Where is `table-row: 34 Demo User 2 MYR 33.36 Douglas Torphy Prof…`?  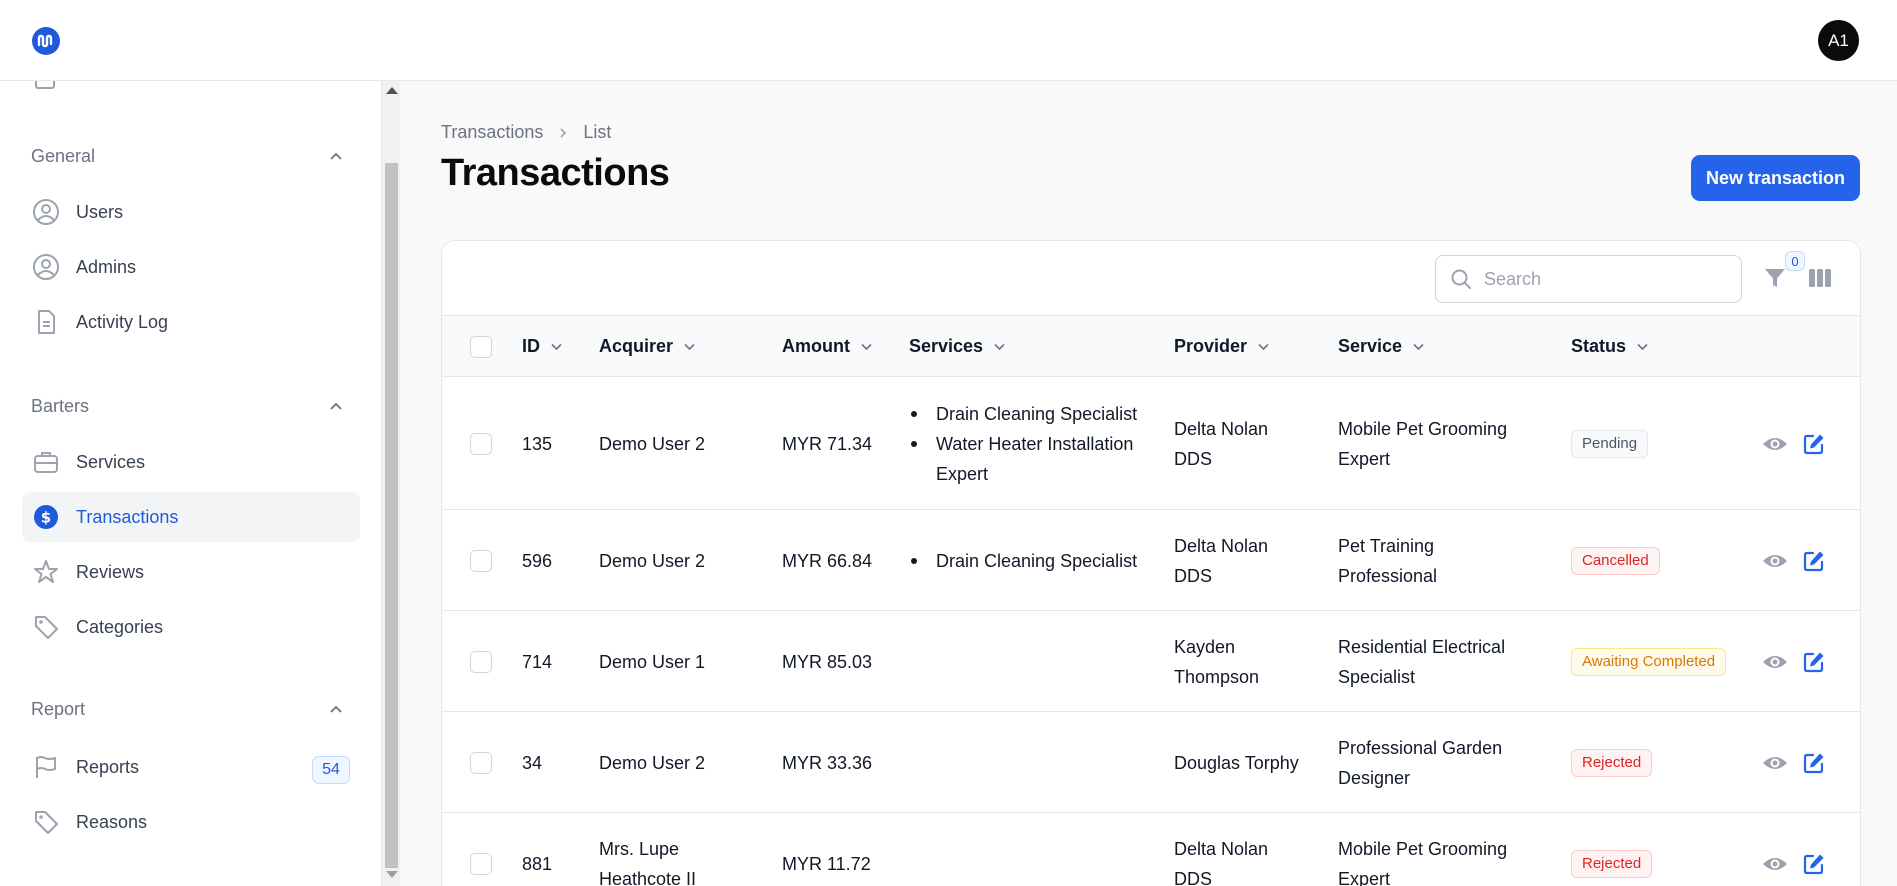 table-row: 34 Demo User 2 MYR 33.36 Douglas Torphy Prof… is located at coordinates (1151, 762).